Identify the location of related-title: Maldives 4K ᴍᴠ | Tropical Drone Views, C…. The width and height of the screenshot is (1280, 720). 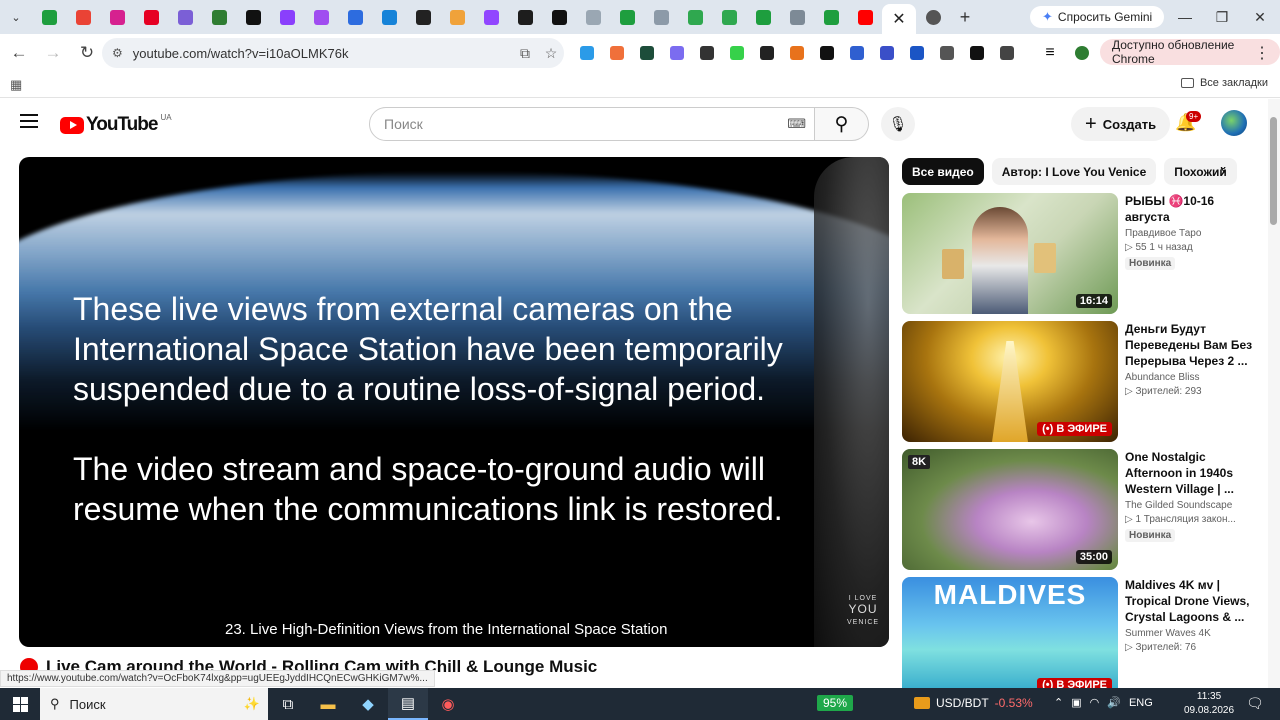
(1190, 601).